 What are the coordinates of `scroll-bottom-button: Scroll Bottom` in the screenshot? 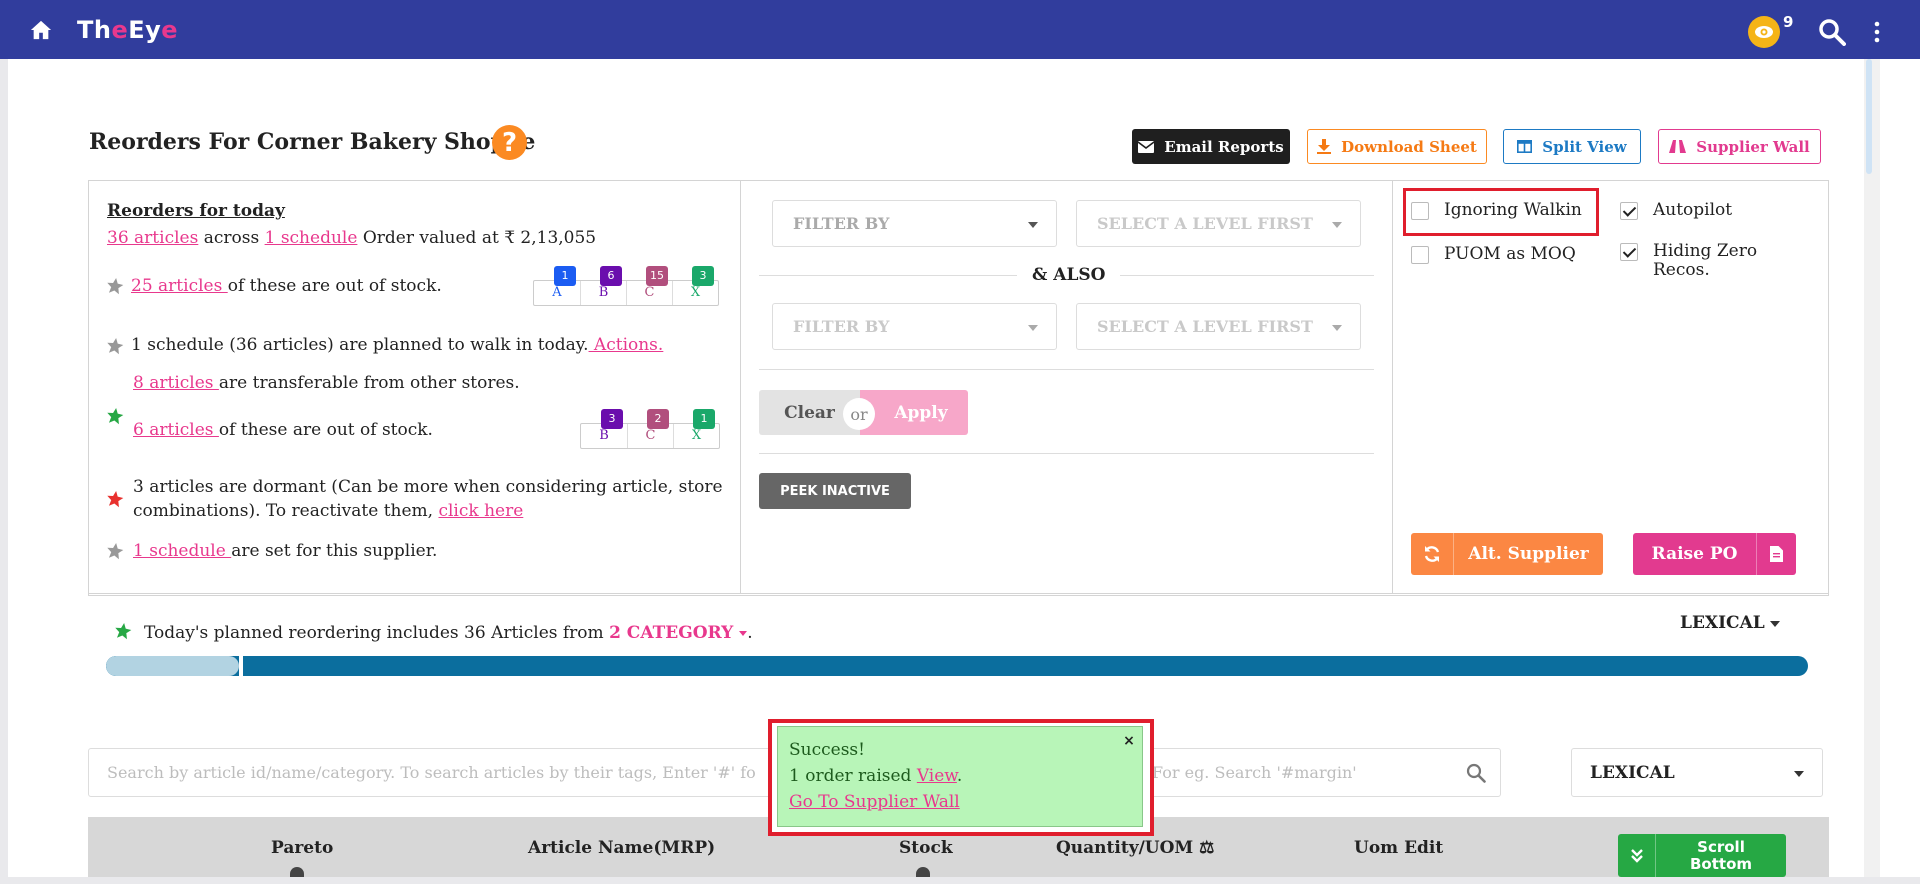 It's located at (1702, 855).